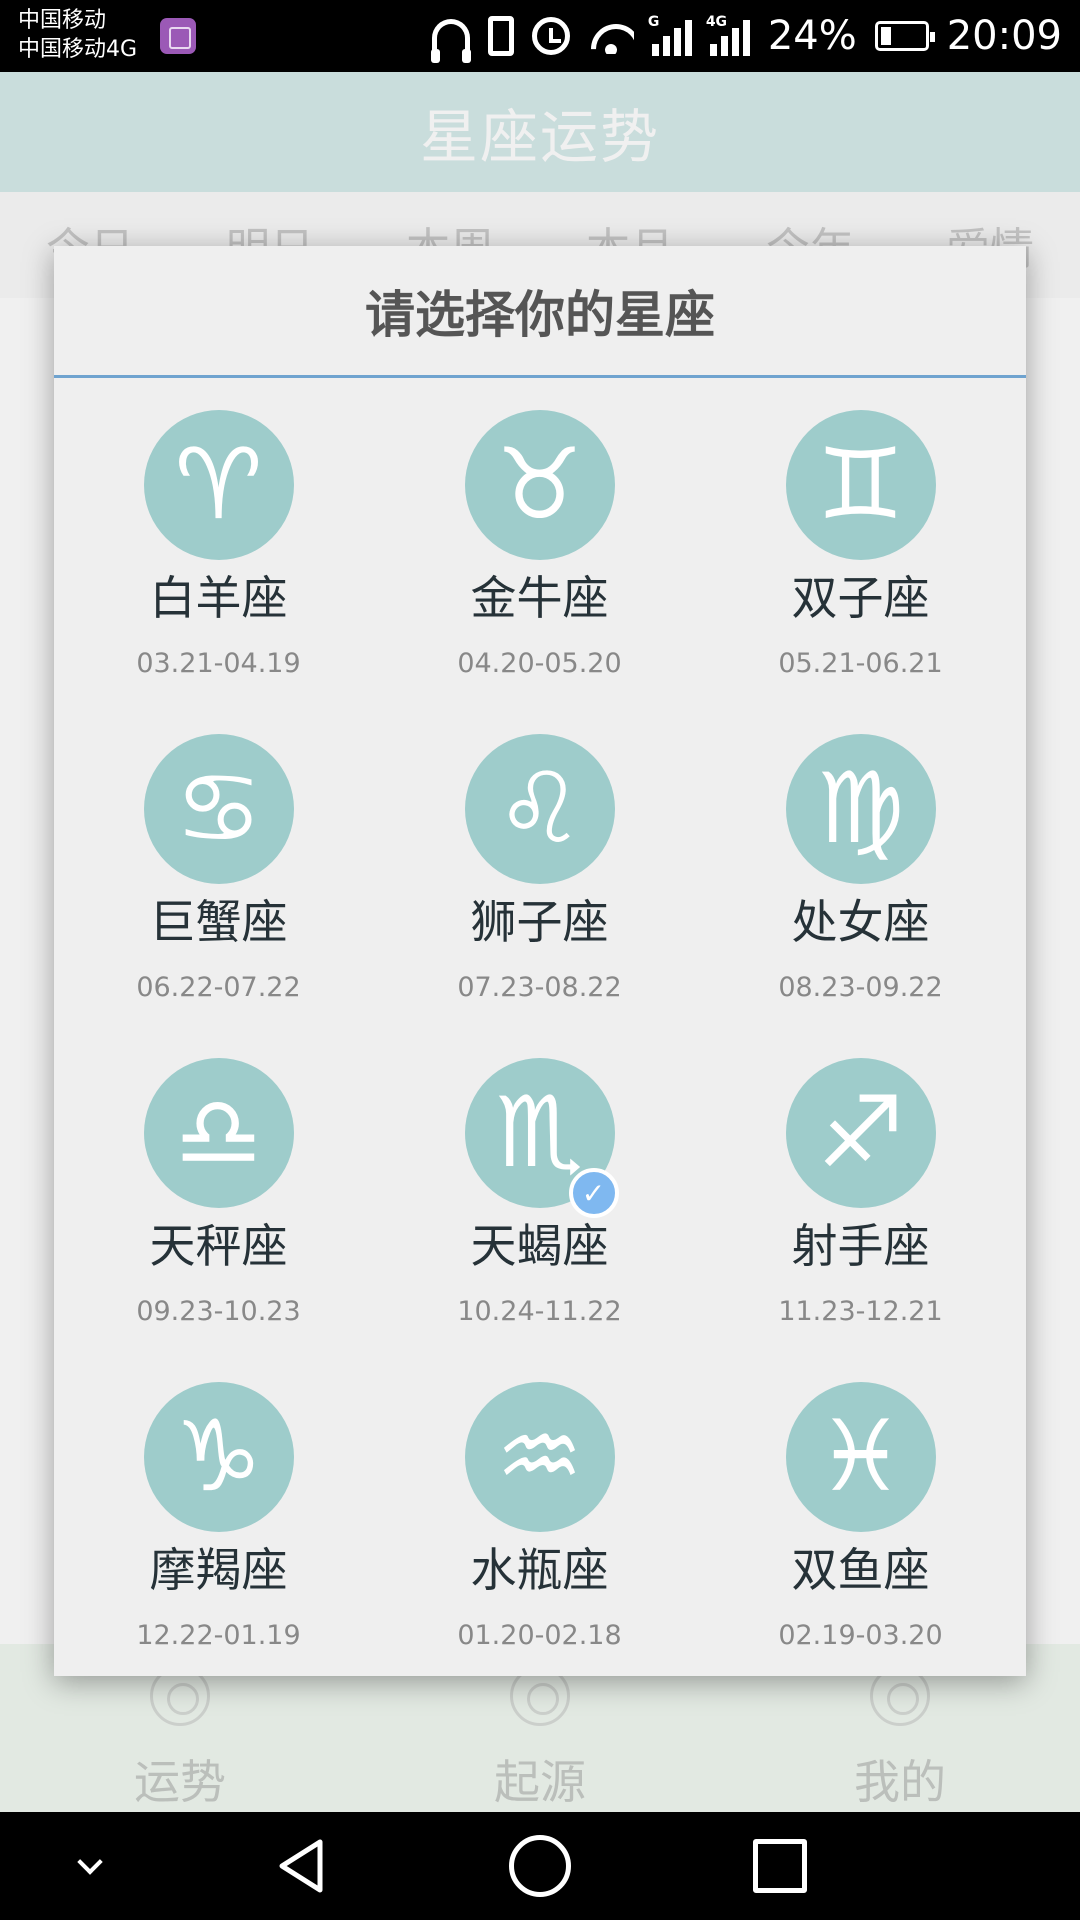 Image resolution: width=1080 pixels, height=1920 pixels. I want to click on zodiac-icon-circle: ♏ ✓, so click(541, 1138).